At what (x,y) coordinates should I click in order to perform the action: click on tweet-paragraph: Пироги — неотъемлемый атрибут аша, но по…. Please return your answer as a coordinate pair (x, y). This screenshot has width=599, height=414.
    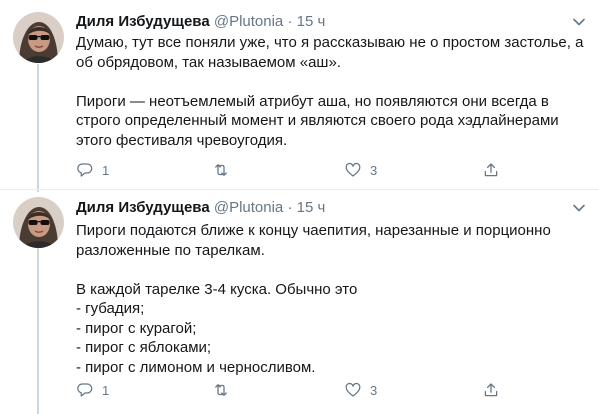
    Looking at the image, I should click on (317, 120).